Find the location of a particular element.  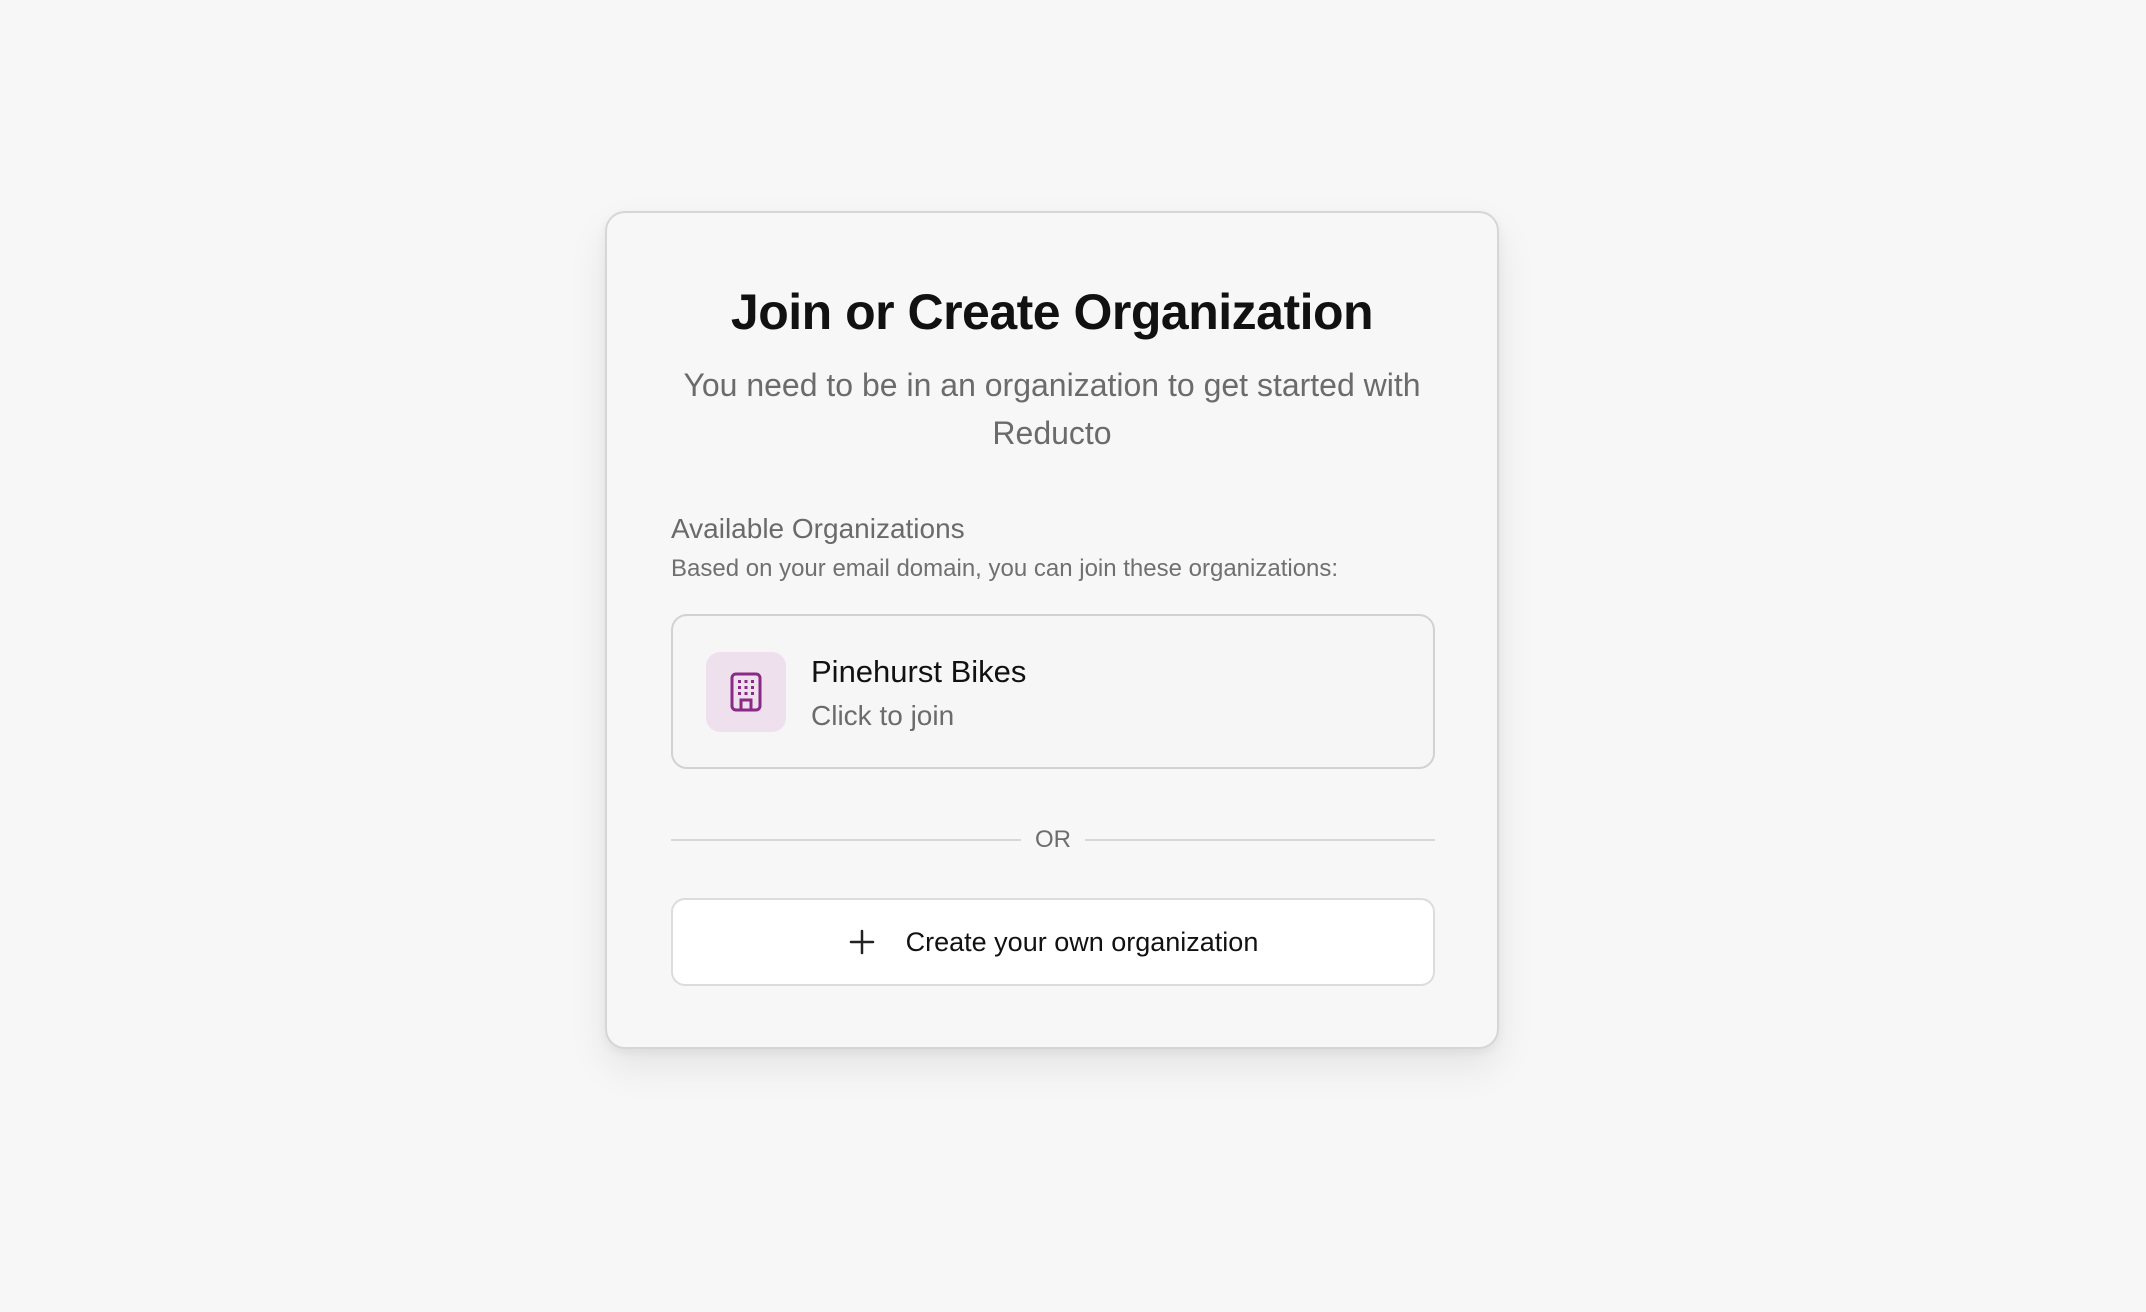

building-icon is located at coordinates (746, 692).